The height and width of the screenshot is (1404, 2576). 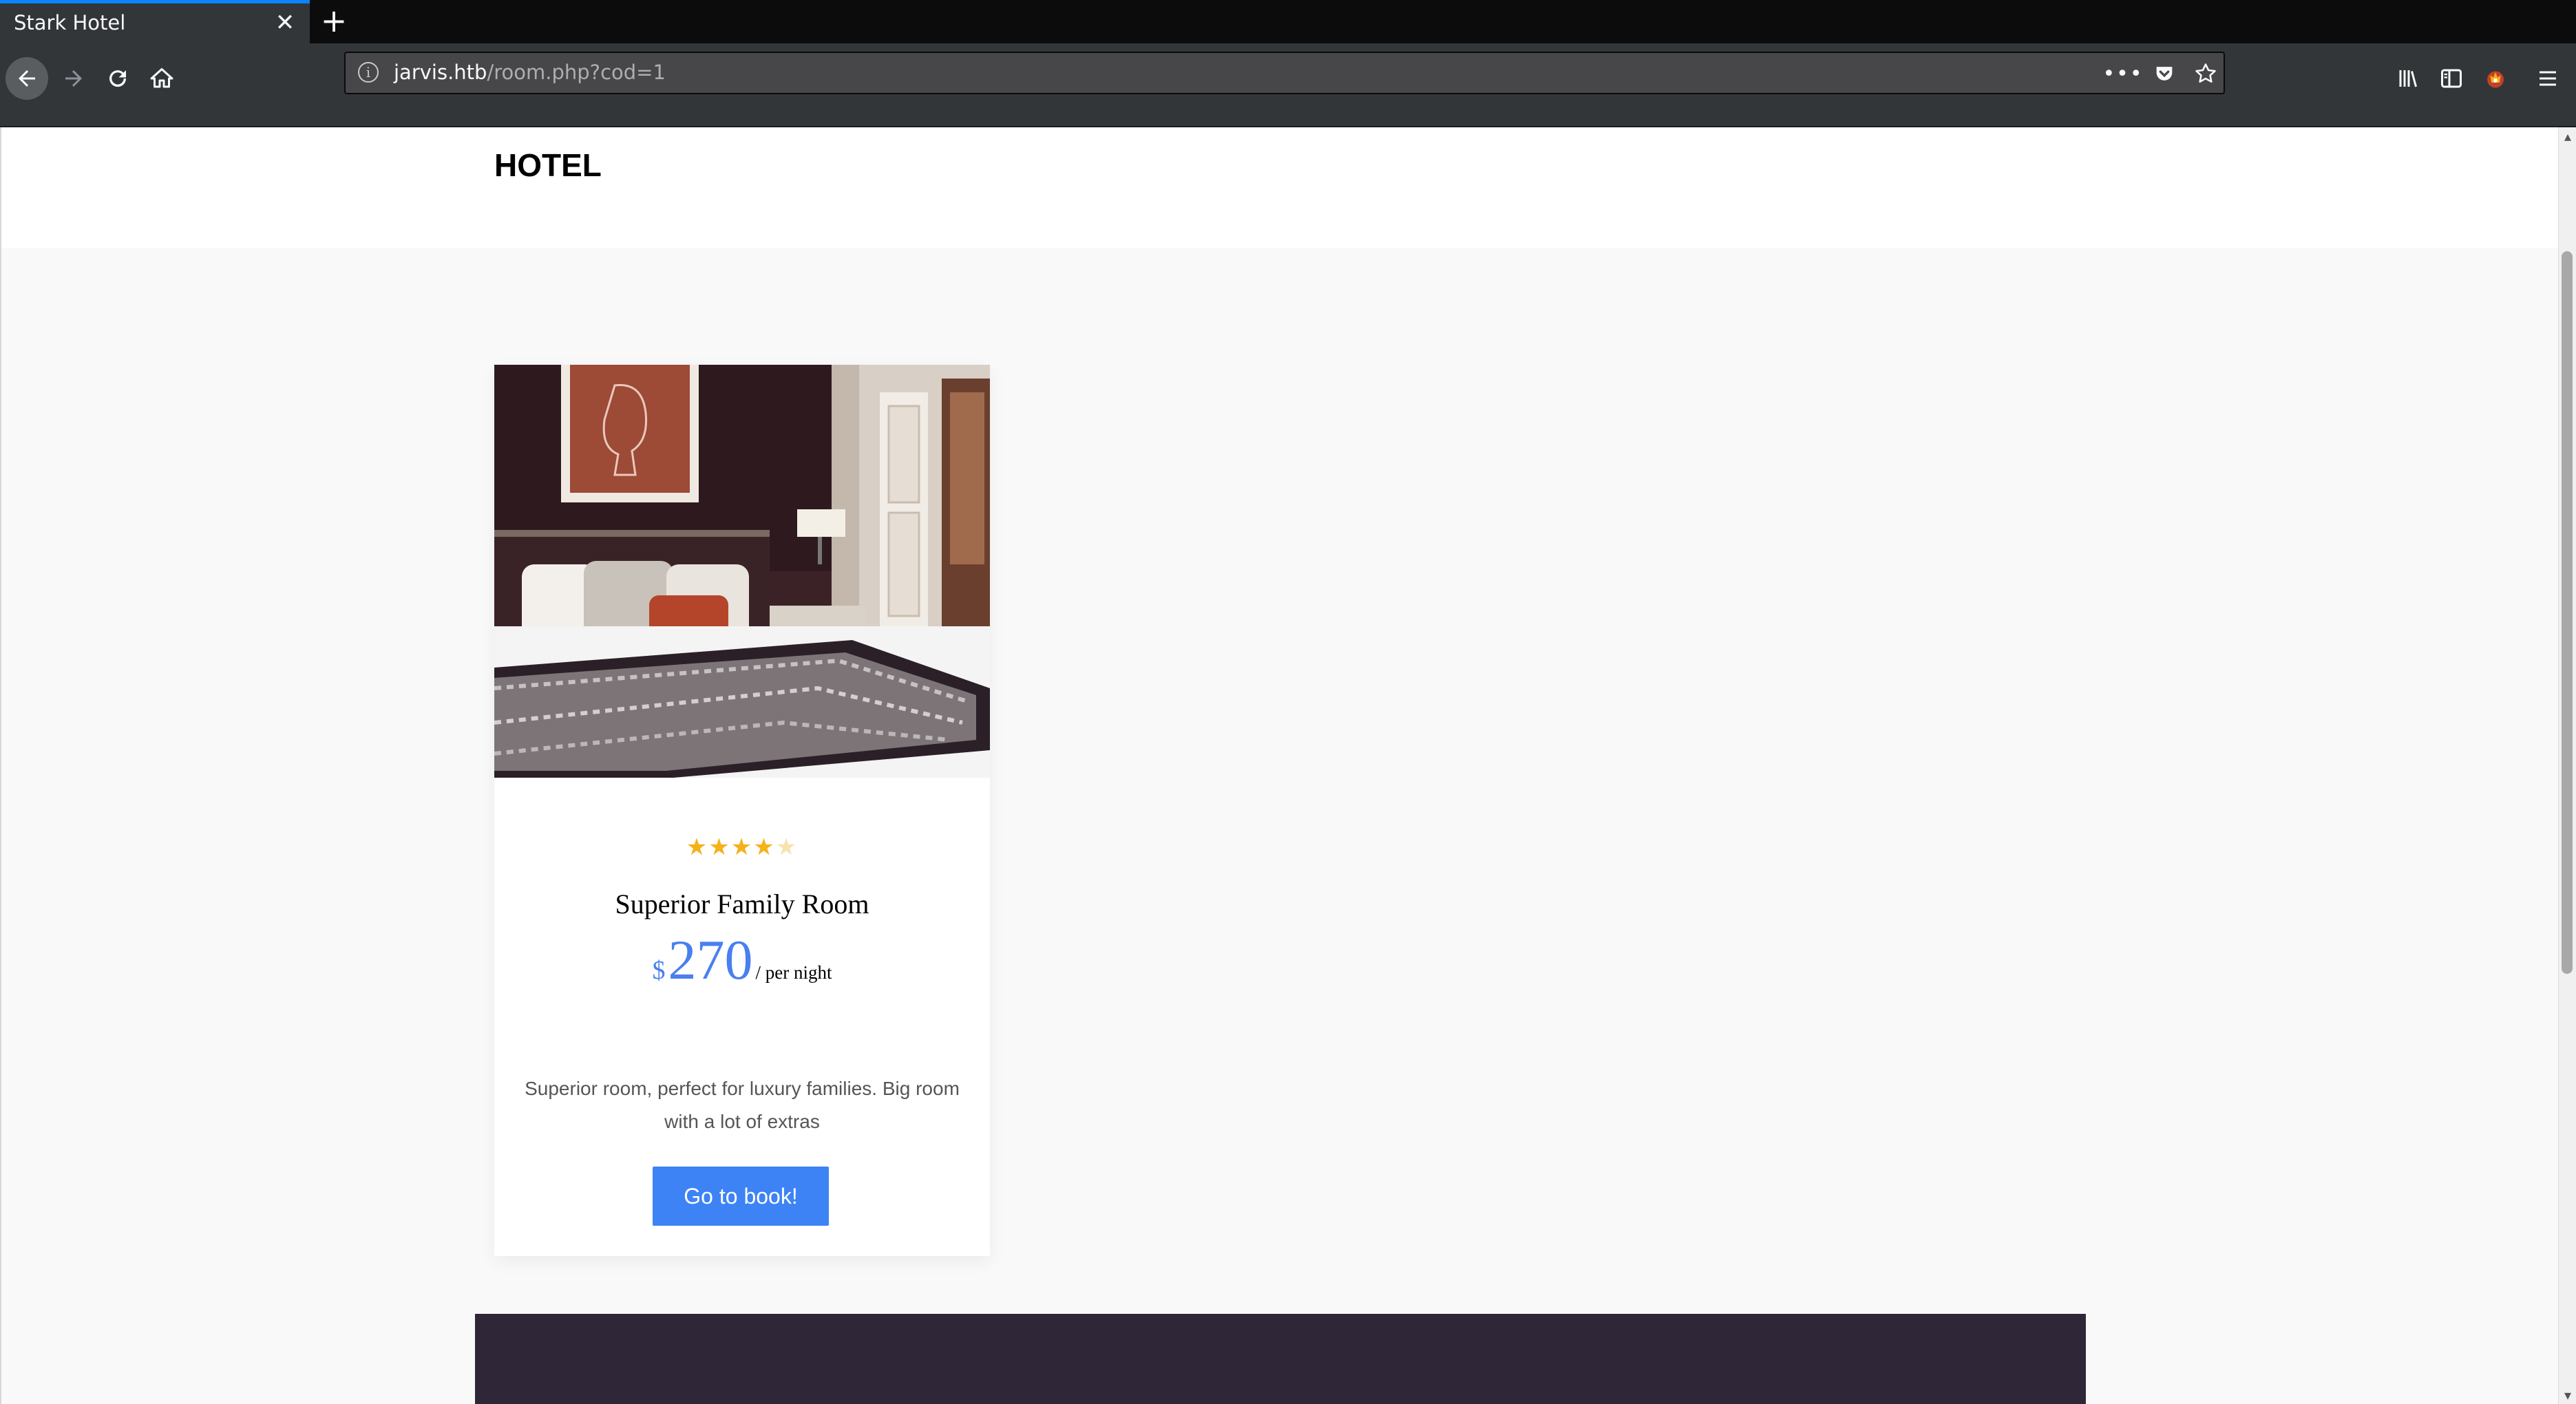 What do you see at coordinates (2452, 78) in the screenshot?
I see `sidebar-icon` at bounding box center [2452, 78].